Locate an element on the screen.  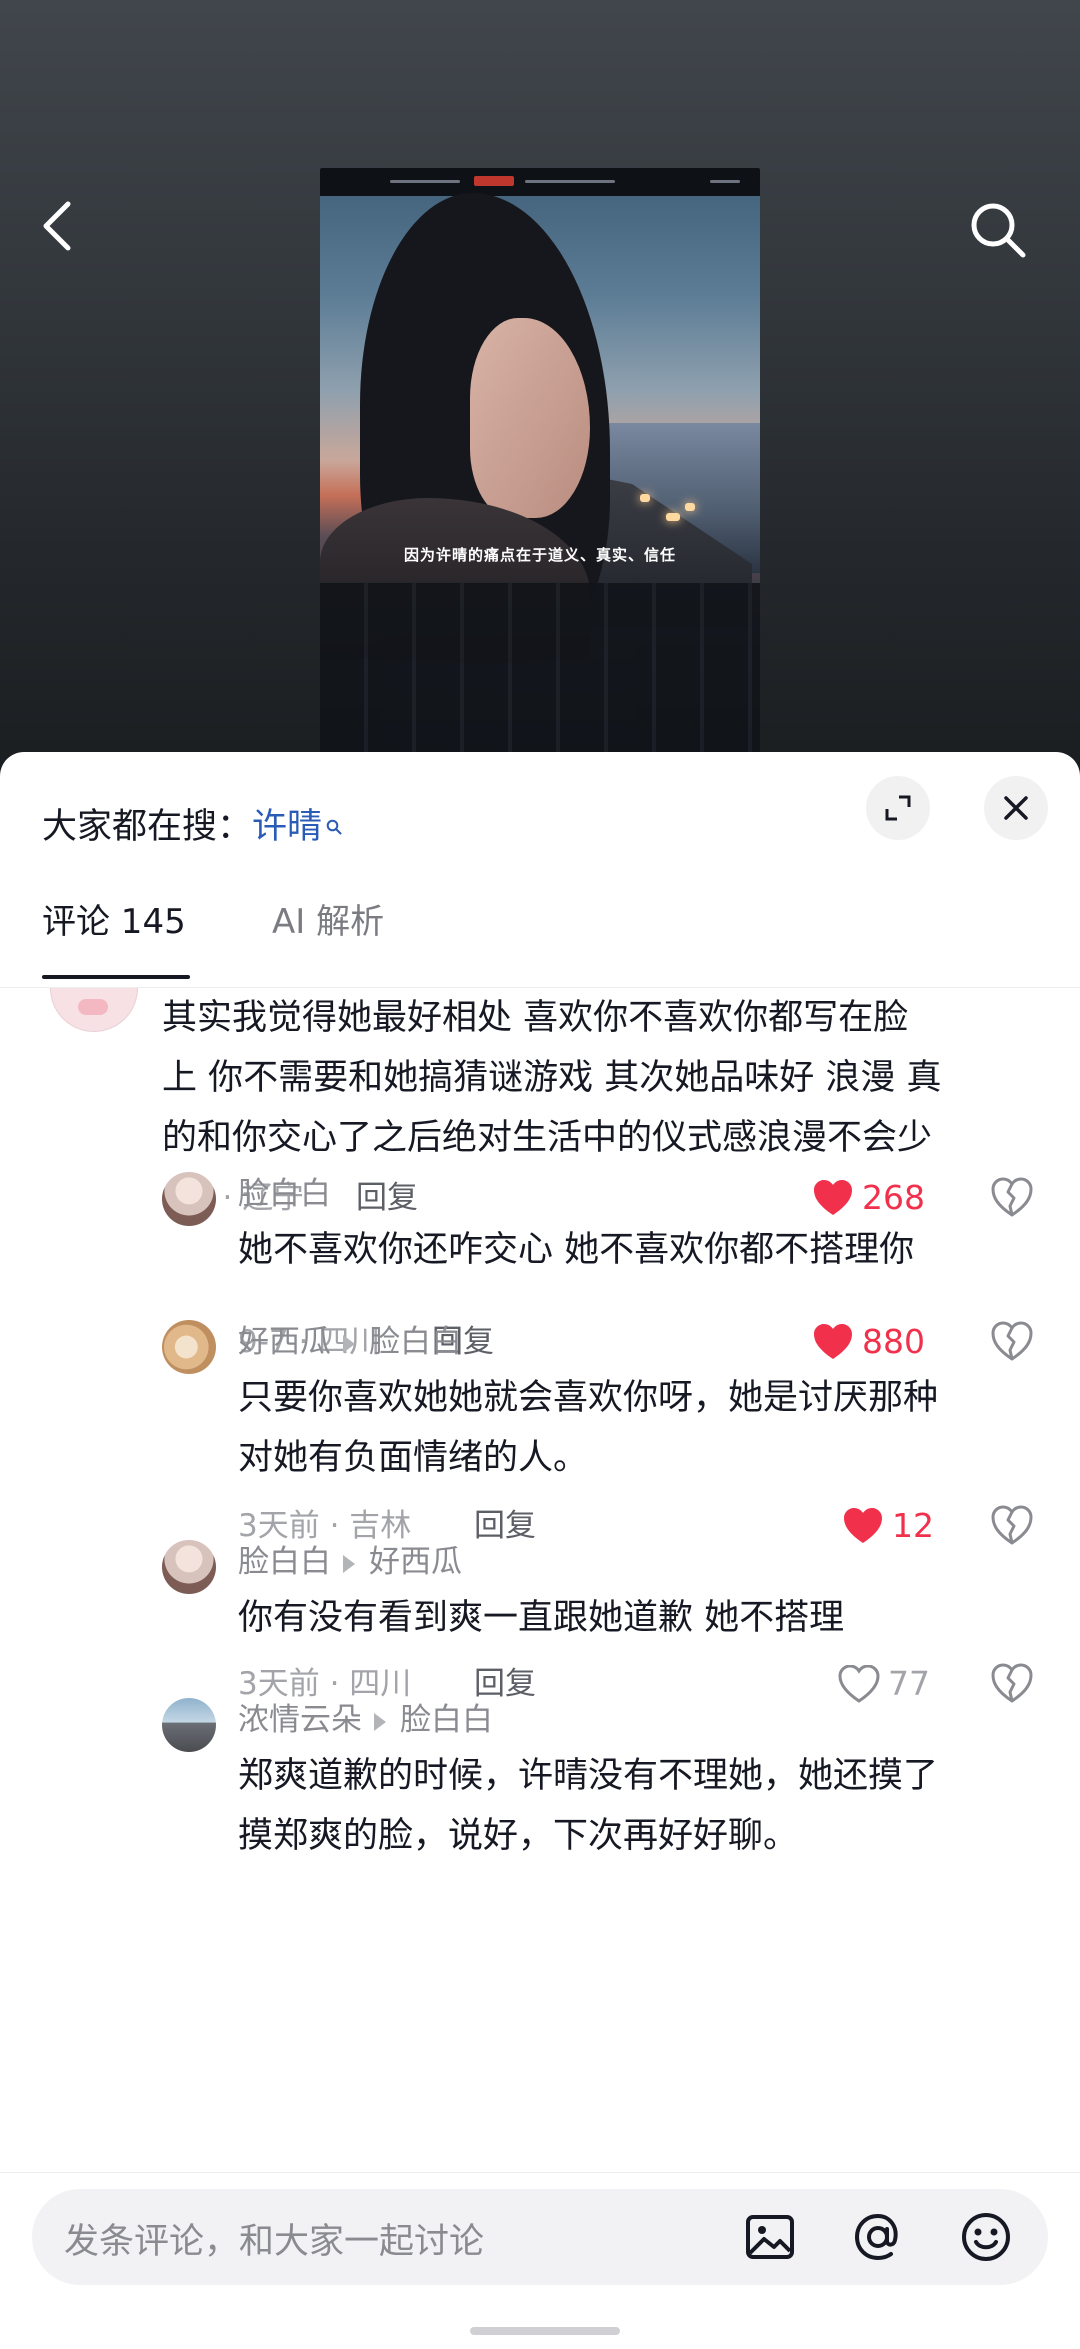
back-button is located at coordinates (57, 228).